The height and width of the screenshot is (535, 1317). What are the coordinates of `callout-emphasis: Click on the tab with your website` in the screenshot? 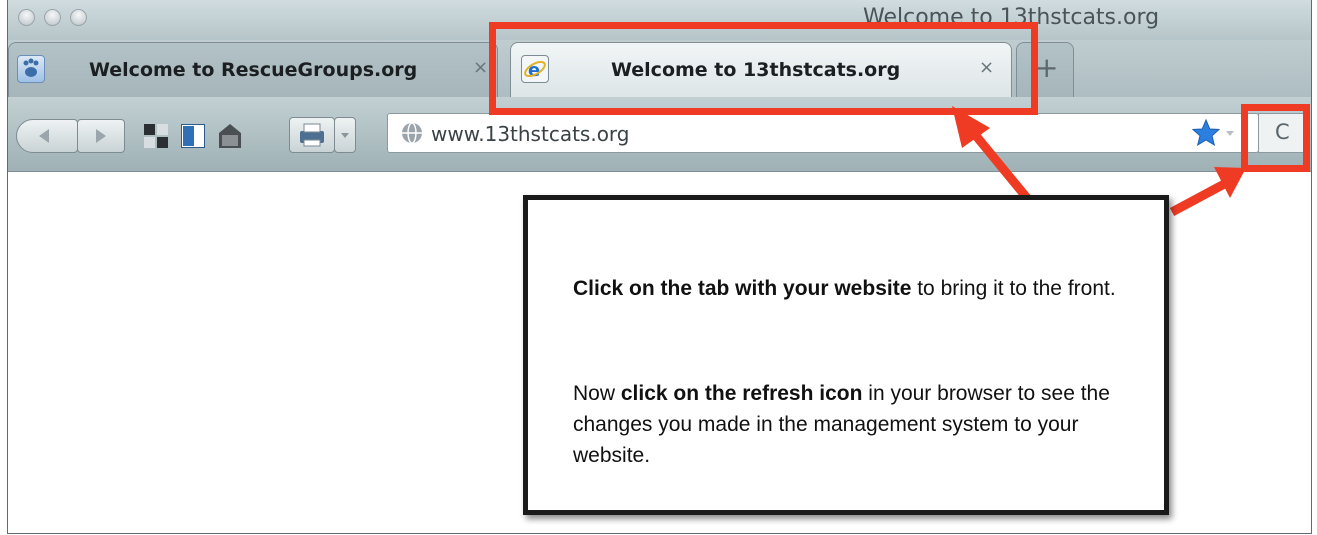 It's located at (742, 288).